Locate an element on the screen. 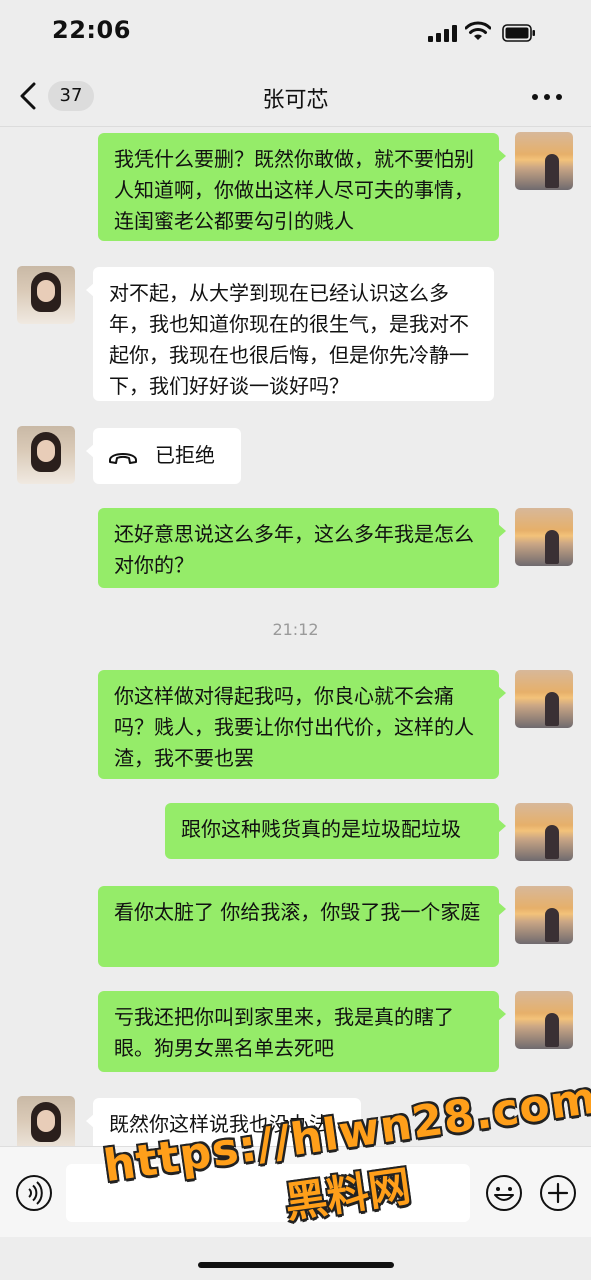 This screenshot has width=591, height=1280. call-record-bubble: 已拒绝 is located at coordinates (163, 456).